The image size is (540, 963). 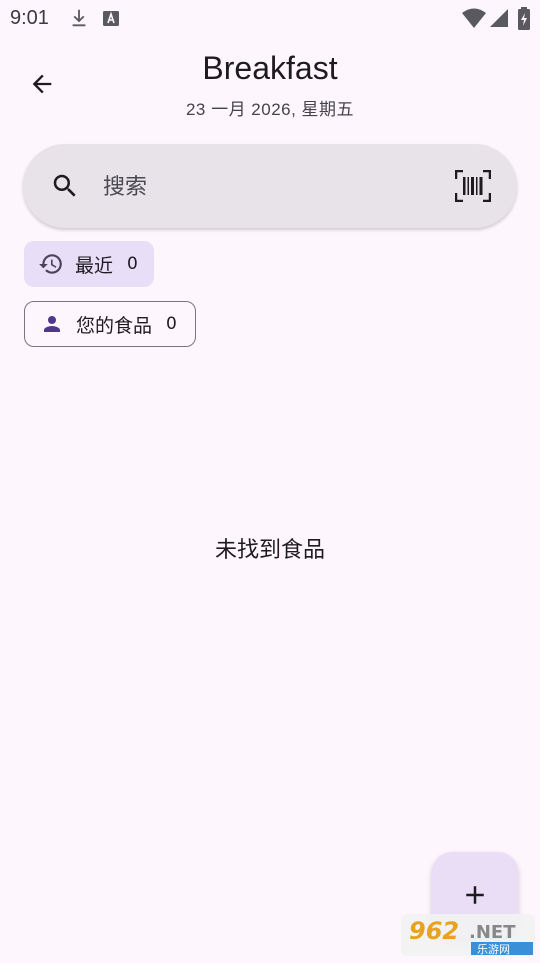 I want to click on chip-your-foods-label: 您的食品, so click(x=114, y=325).